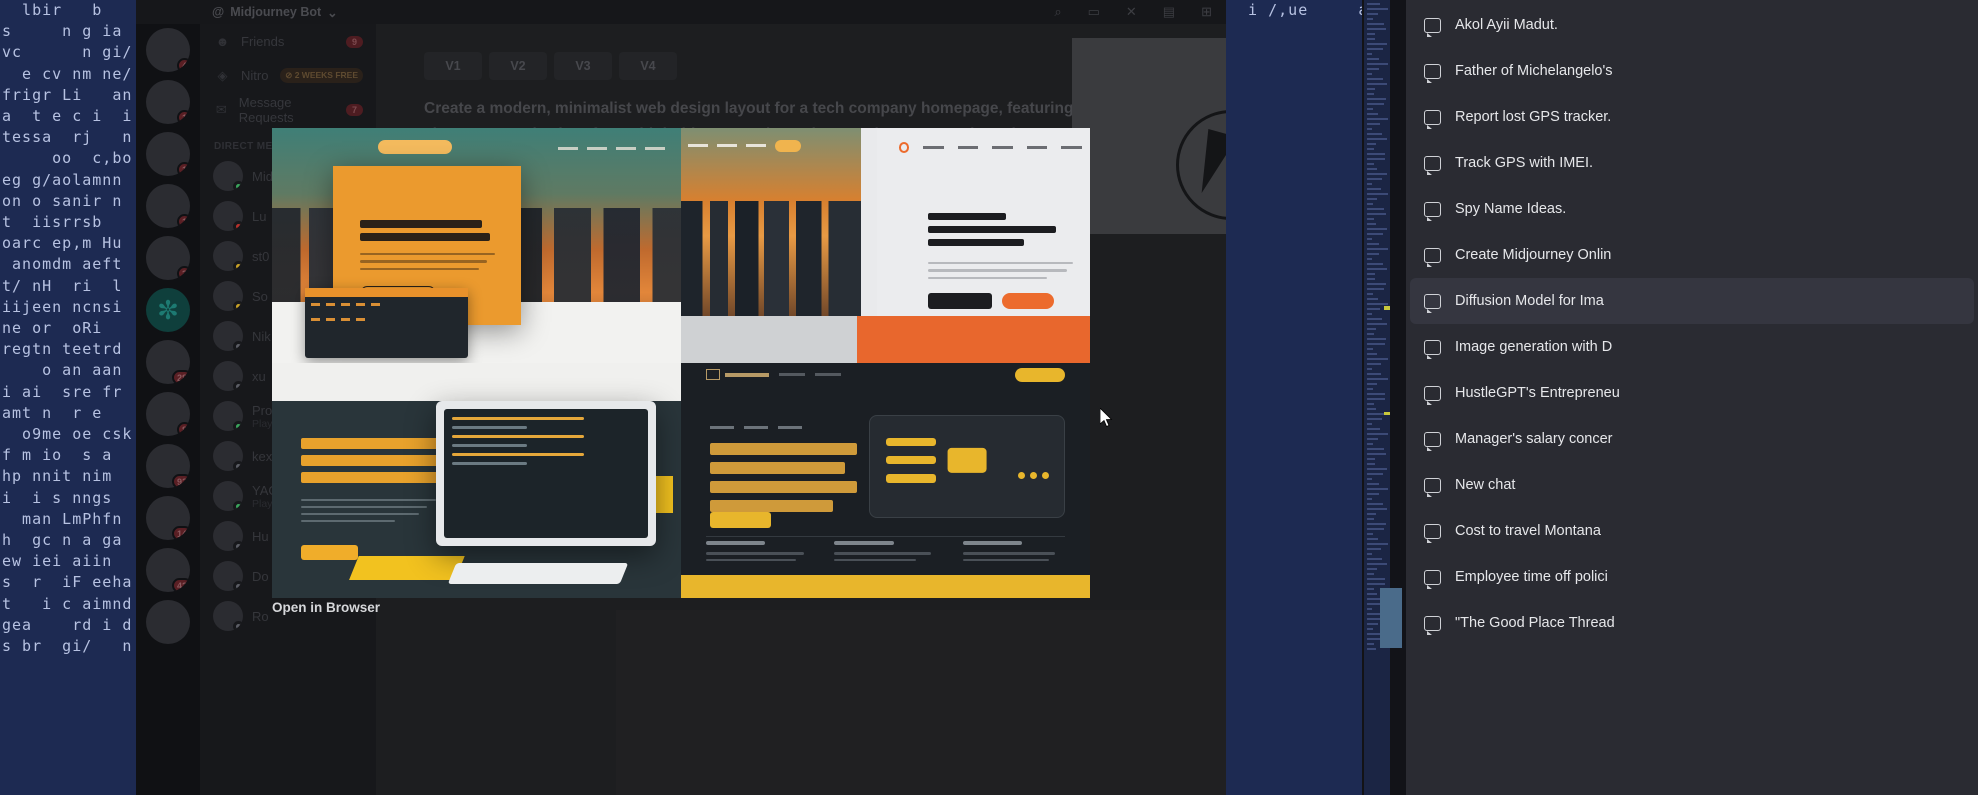 This screenshot has height=795, width=1978. I want to click on unread-count: 7, so click(354, 109).